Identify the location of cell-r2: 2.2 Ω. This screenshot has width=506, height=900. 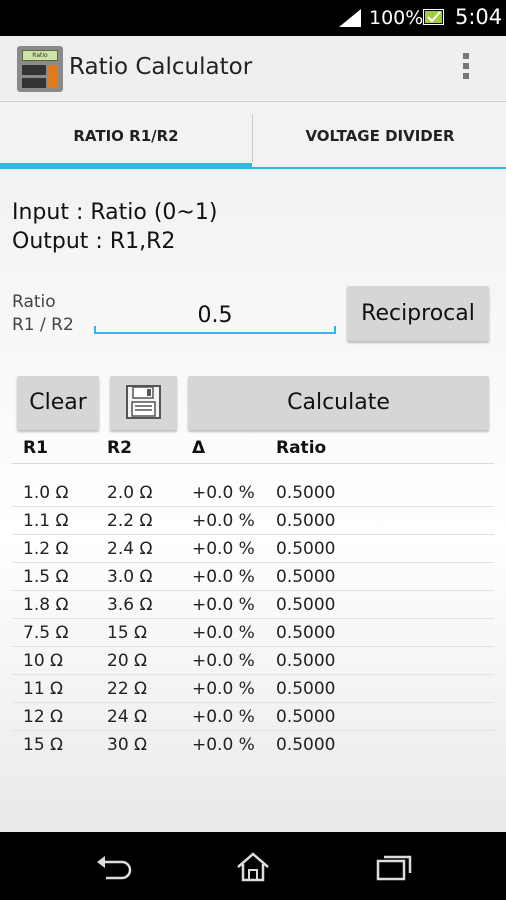
(130, 521).